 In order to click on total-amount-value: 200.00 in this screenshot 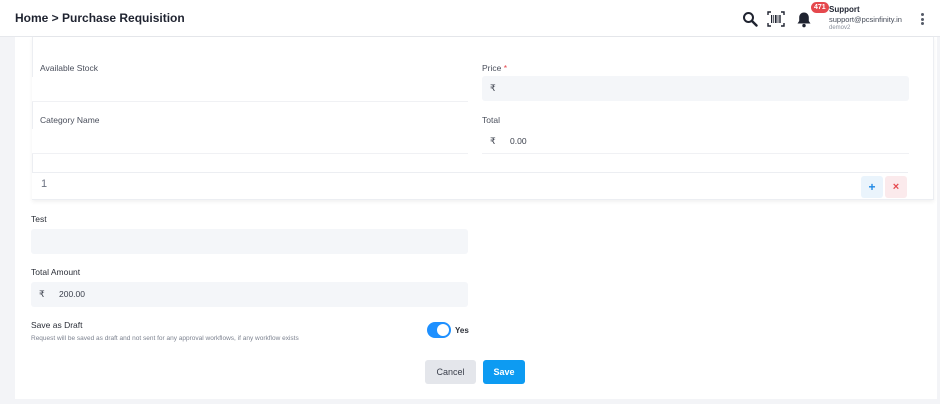, I will do `click(72, 294)`.